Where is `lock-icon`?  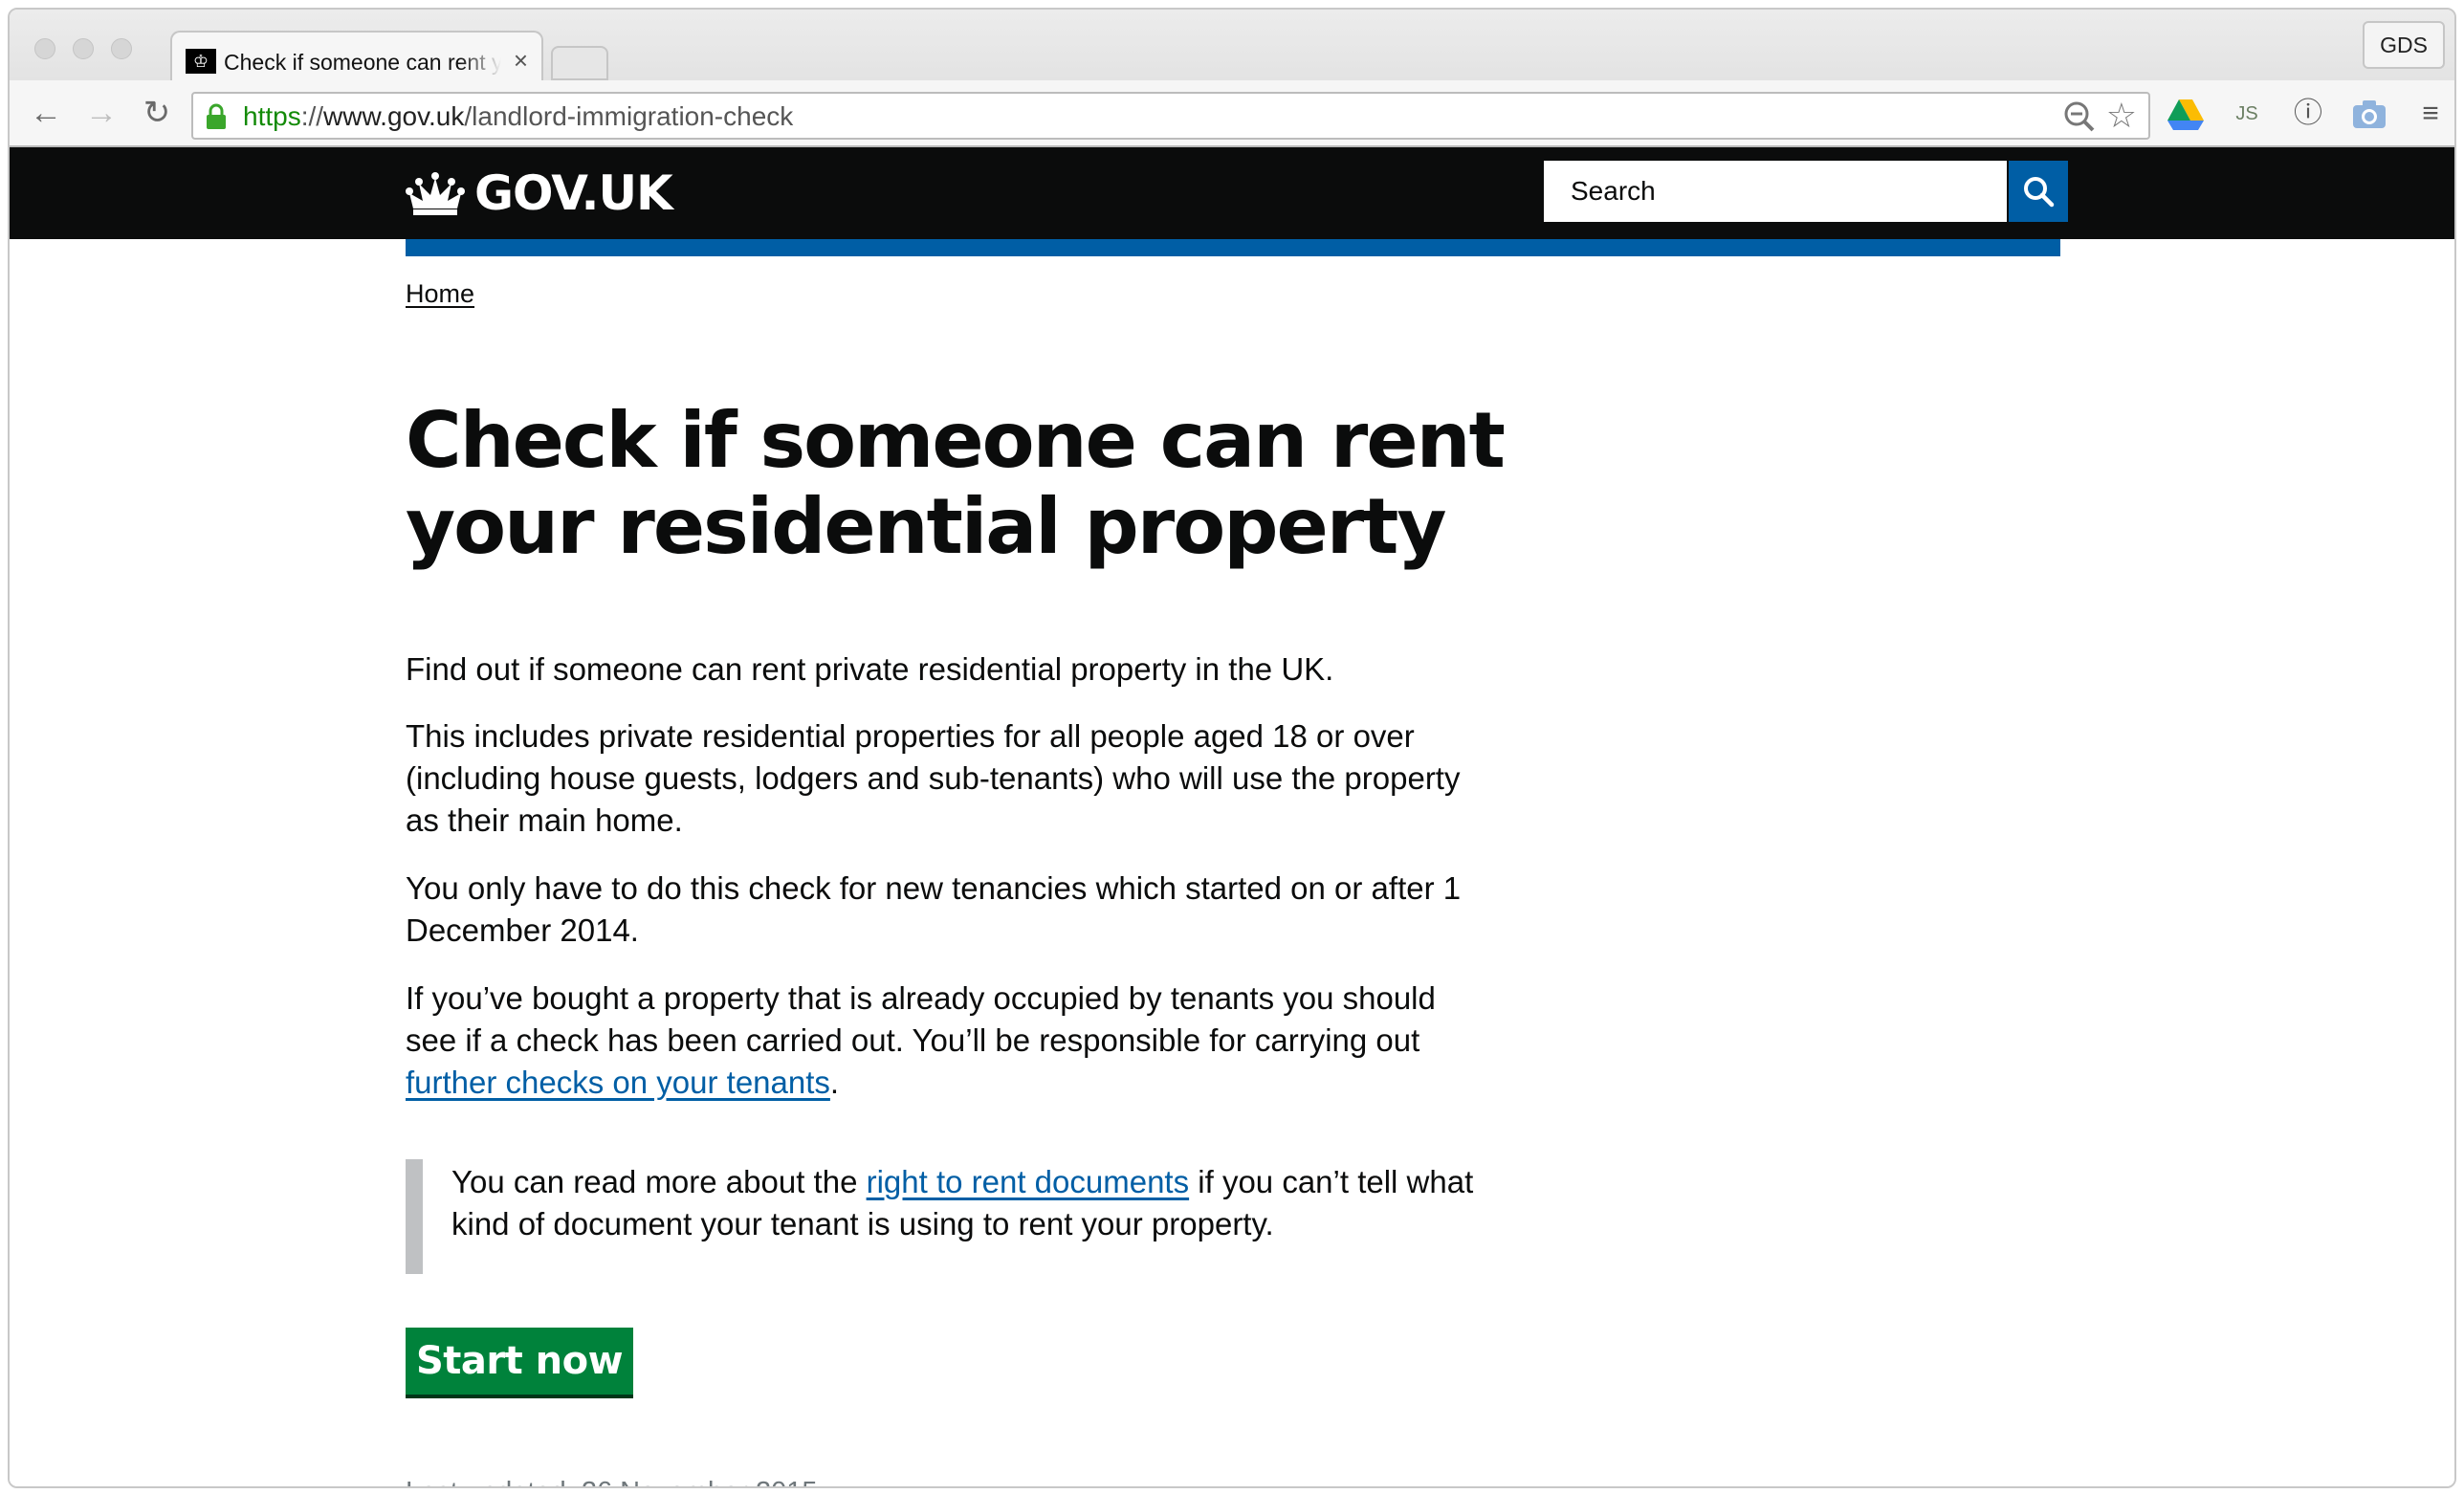 lock-icon is located at coordinates (216, 116).